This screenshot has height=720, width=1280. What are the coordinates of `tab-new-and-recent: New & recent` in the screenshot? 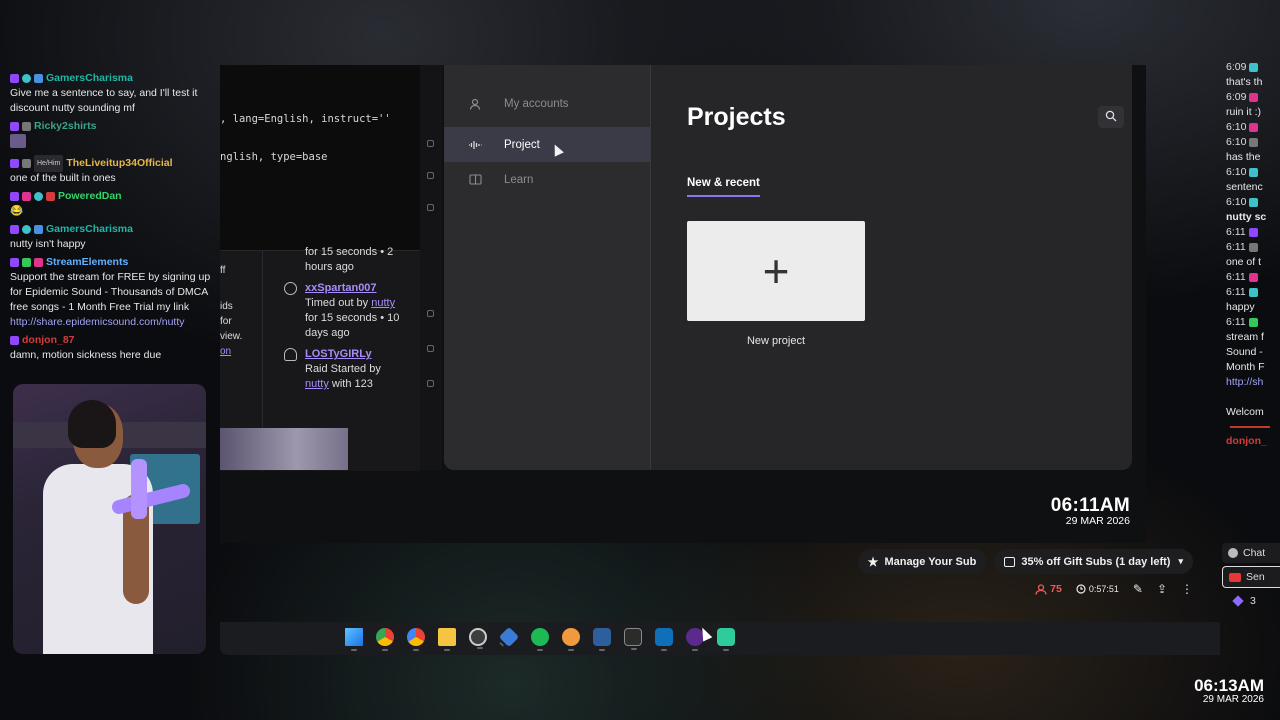 It's located at (723, 187).